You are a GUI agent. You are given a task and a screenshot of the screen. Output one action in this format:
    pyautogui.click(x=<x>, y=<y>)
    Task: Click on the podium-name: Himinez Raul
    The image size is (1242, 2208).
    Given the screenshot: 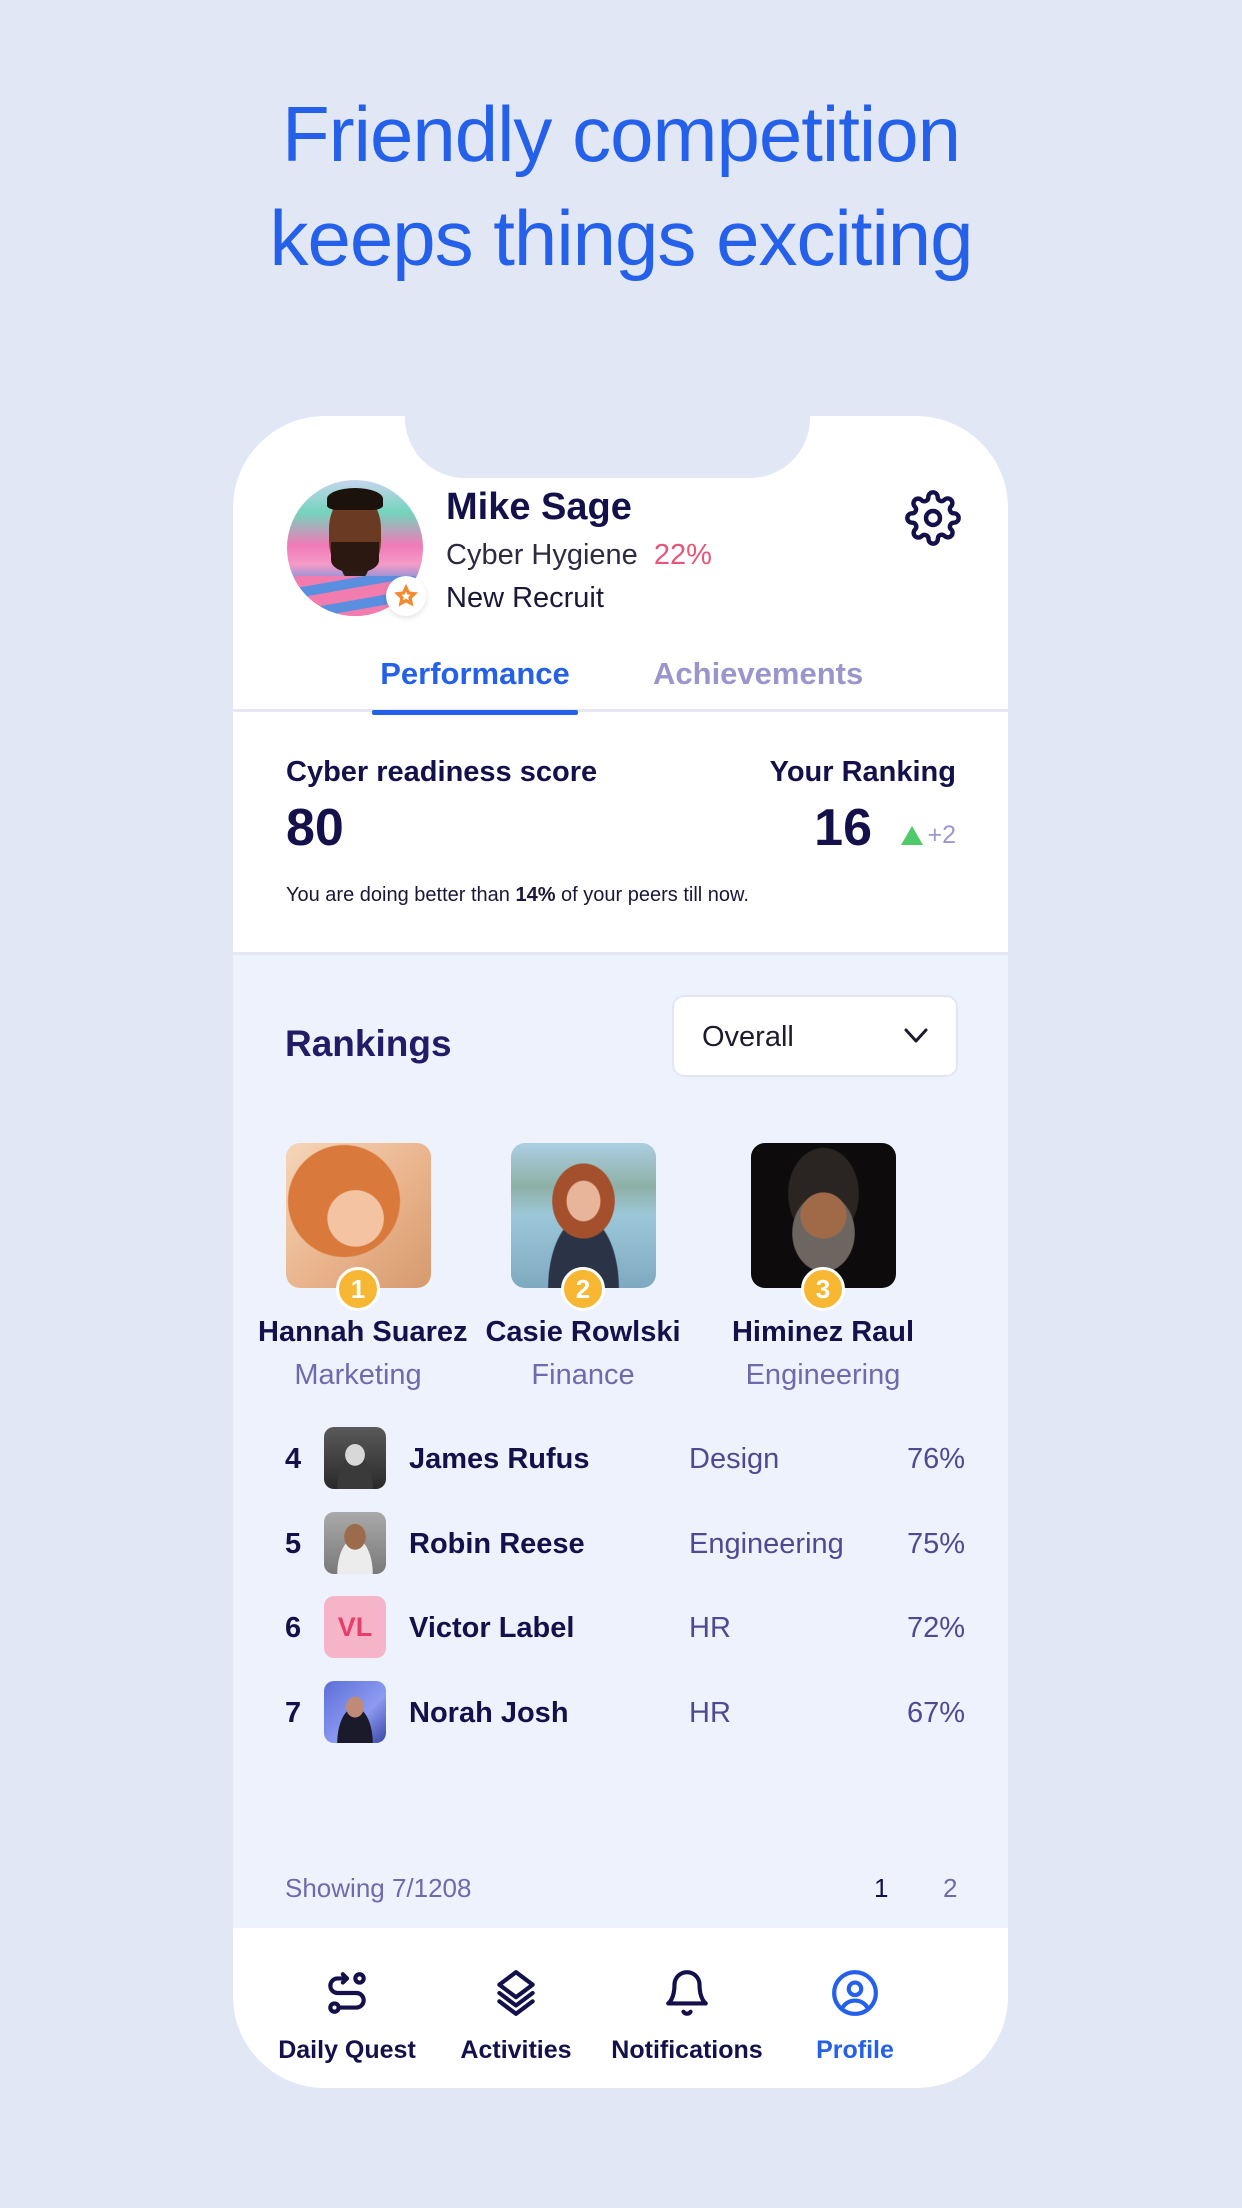 What is the action you would take?
    pyautogui.click(x=823, y=1332)
    